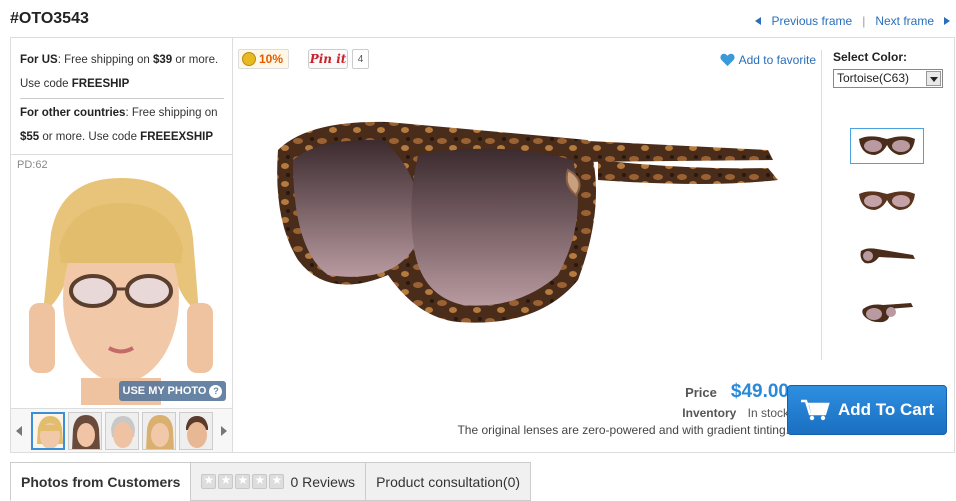  I want to click on price-row: Price $49.00, so click(623, 392).